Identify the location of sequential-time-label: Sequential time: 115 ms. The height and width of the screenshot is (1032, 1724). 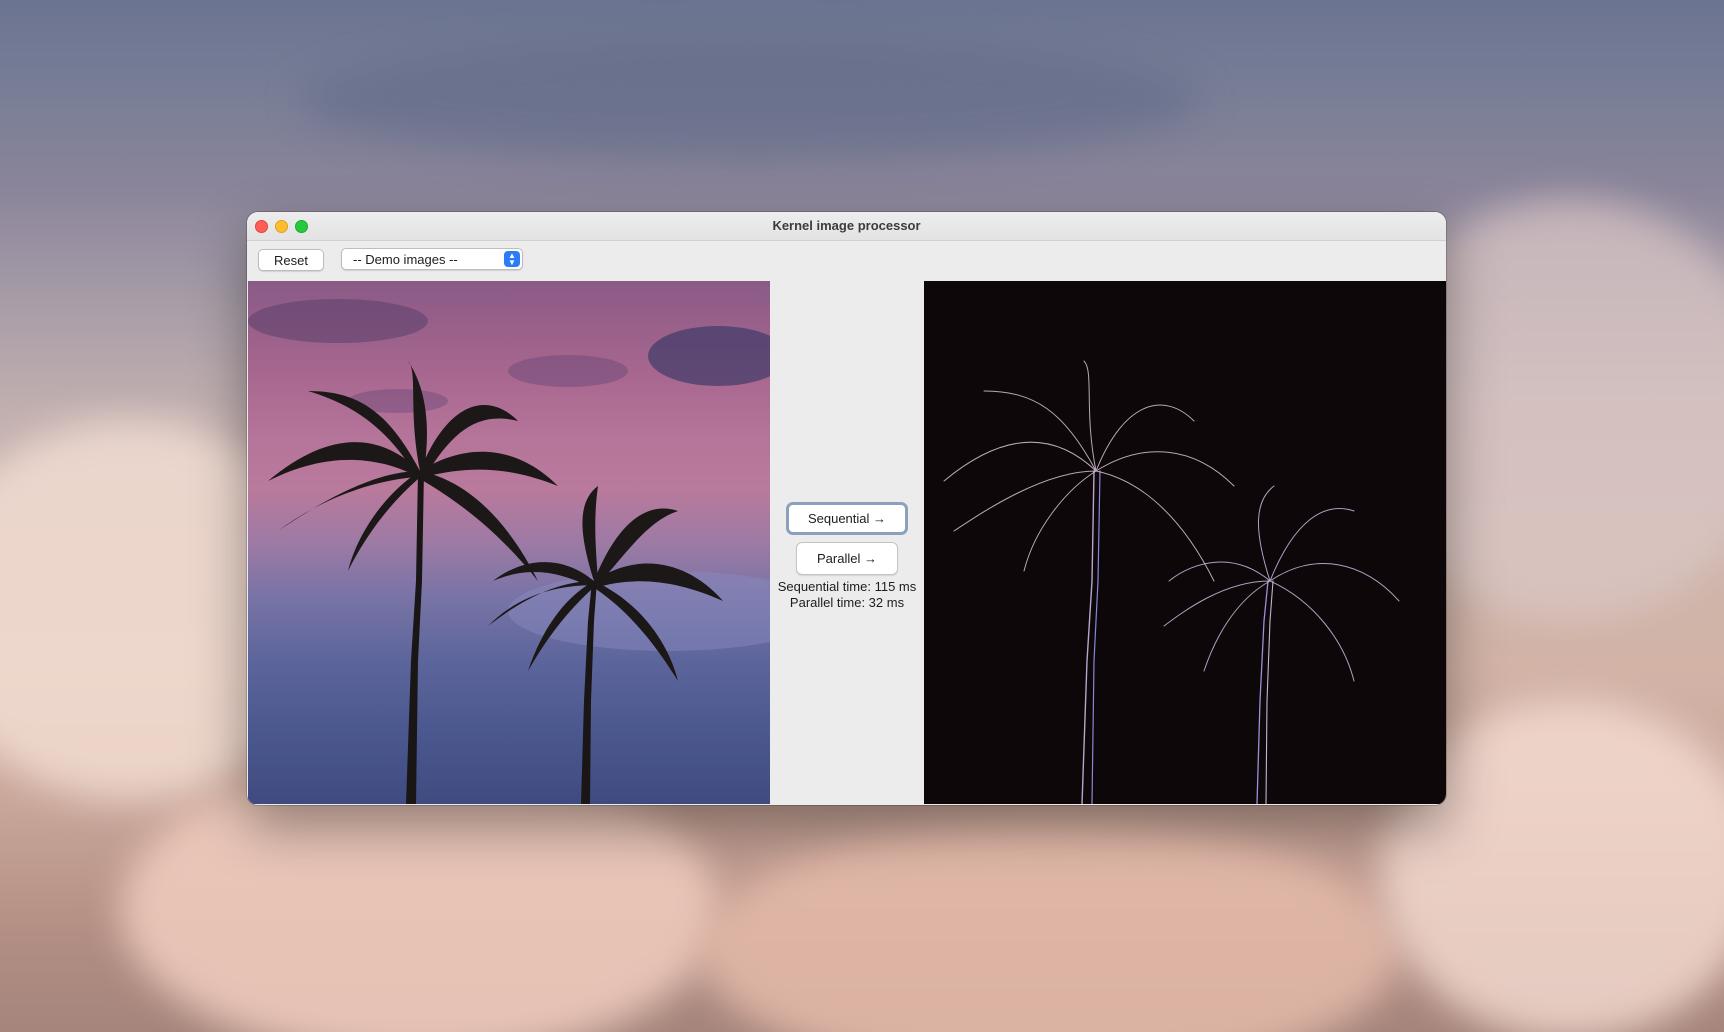
(847, 586).